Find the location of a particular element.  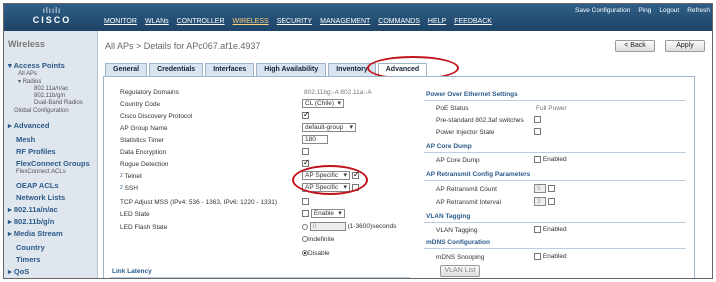

led-state-label: LED State is located at coordinates (135, 214).